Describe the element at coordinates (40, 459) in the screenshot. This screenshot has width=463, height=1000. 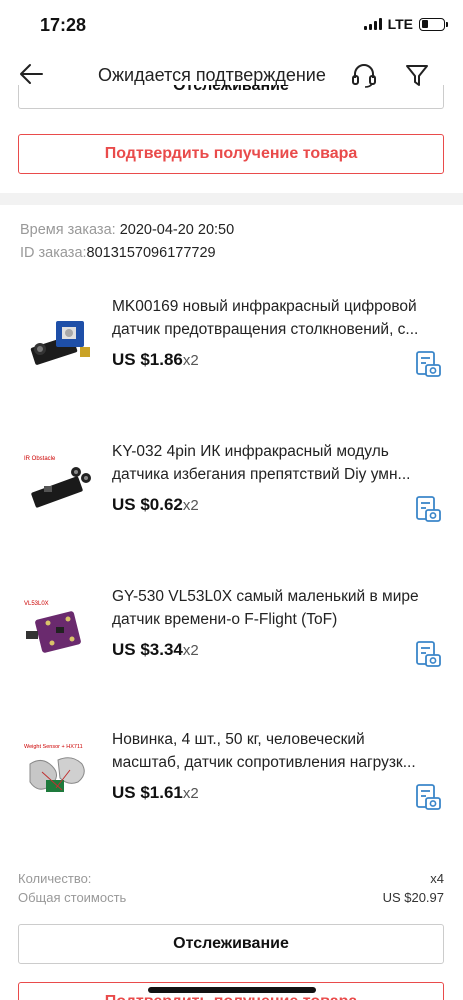
I see `svg-text: IR Obstacle` at that location.